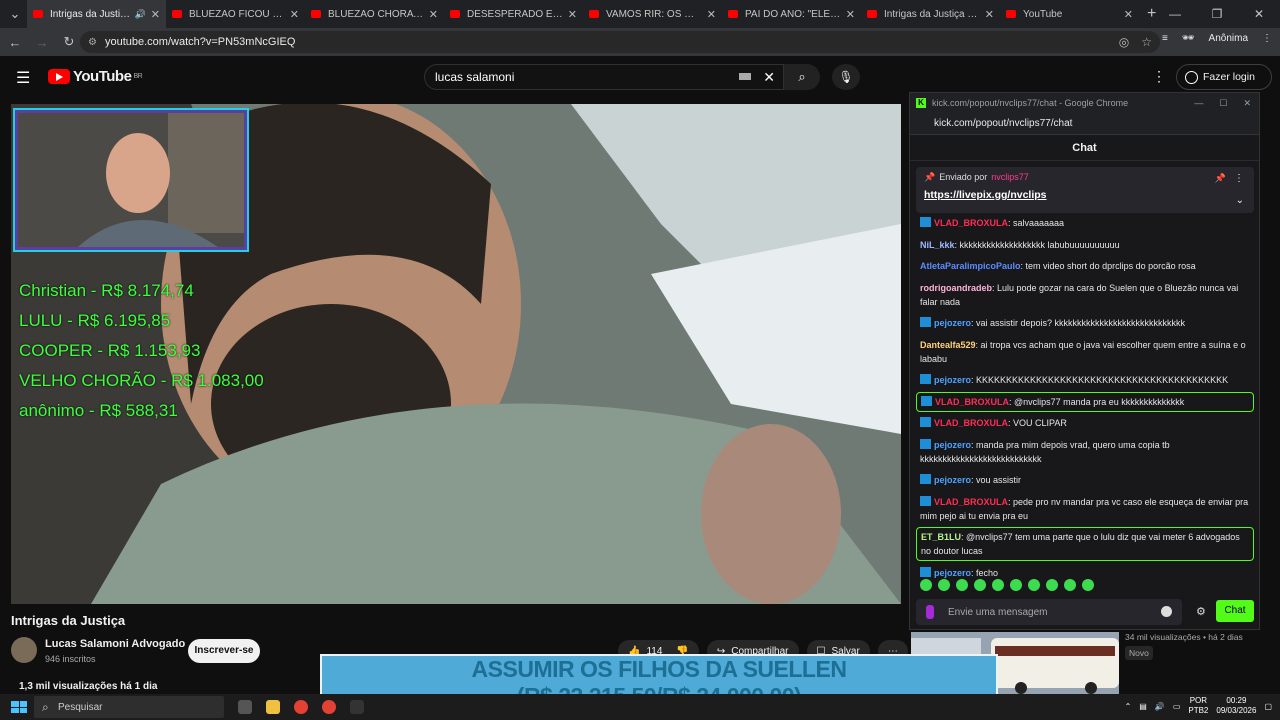 This screenshot has height=720, width=1280. What do you see at coordinates (620, 42) in the screenshot?
I see `url-field: ⚙ youtube.com/watch?v=PN53mNcGIEQ ◎ ☆` at bounding box center [620, 42].